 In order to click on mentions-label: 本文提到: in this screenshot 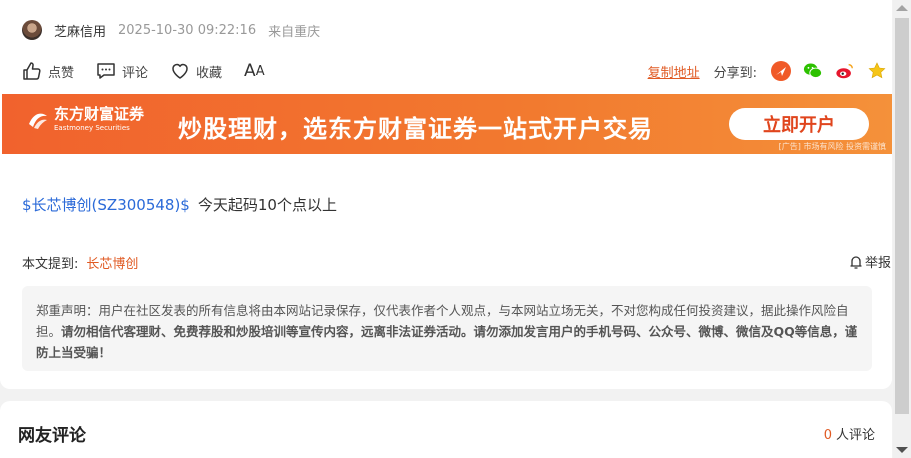, I will do `click(50, 264)`.